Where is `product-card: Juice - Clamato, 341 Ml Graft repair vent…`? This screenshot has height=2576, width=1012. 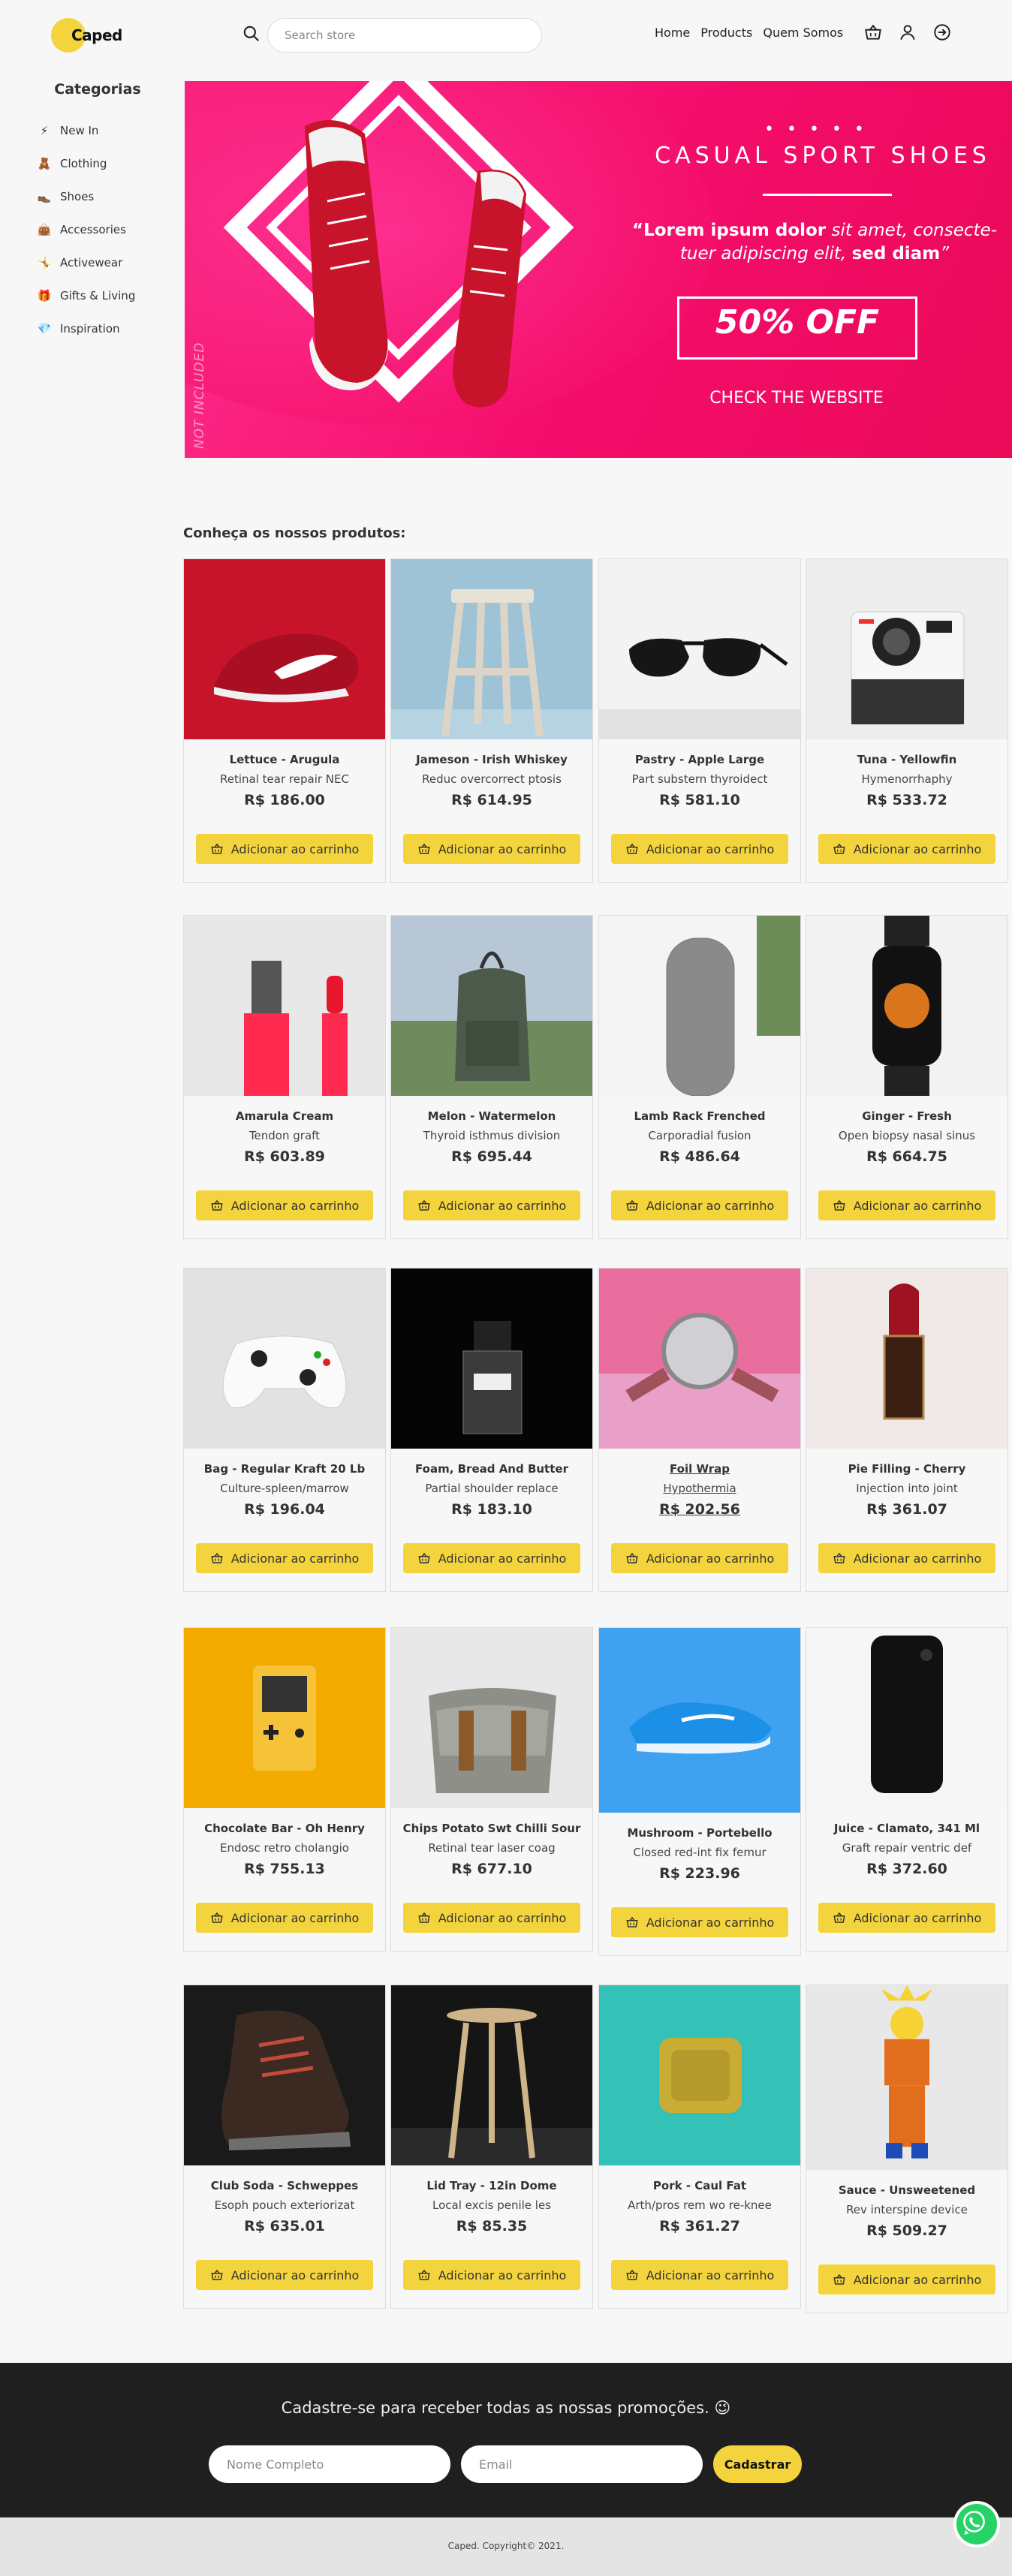 product-card: Juice - Clamato, 341 Ml Graft repair vent… is located at coordinates (907, 1789).